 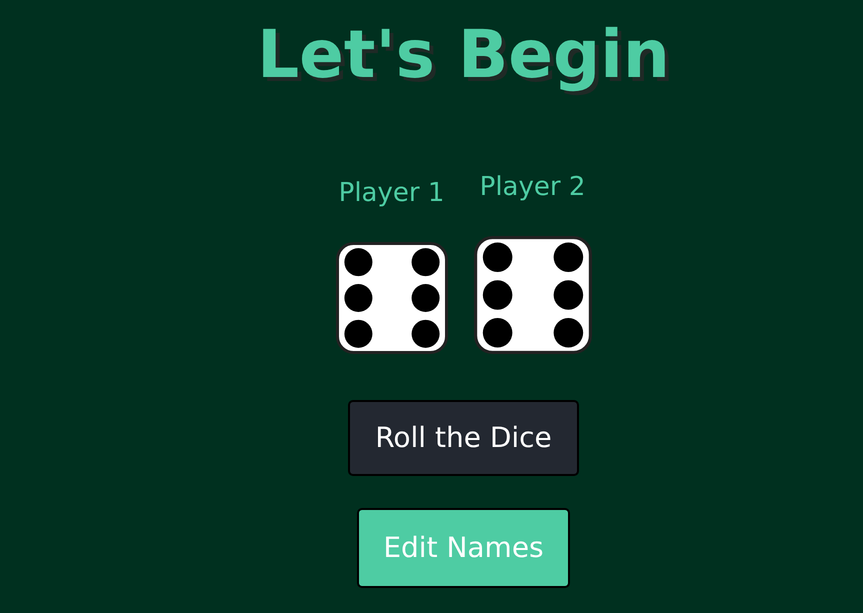 I want to click on player-name: Player 1, so click(x=391, y=193).